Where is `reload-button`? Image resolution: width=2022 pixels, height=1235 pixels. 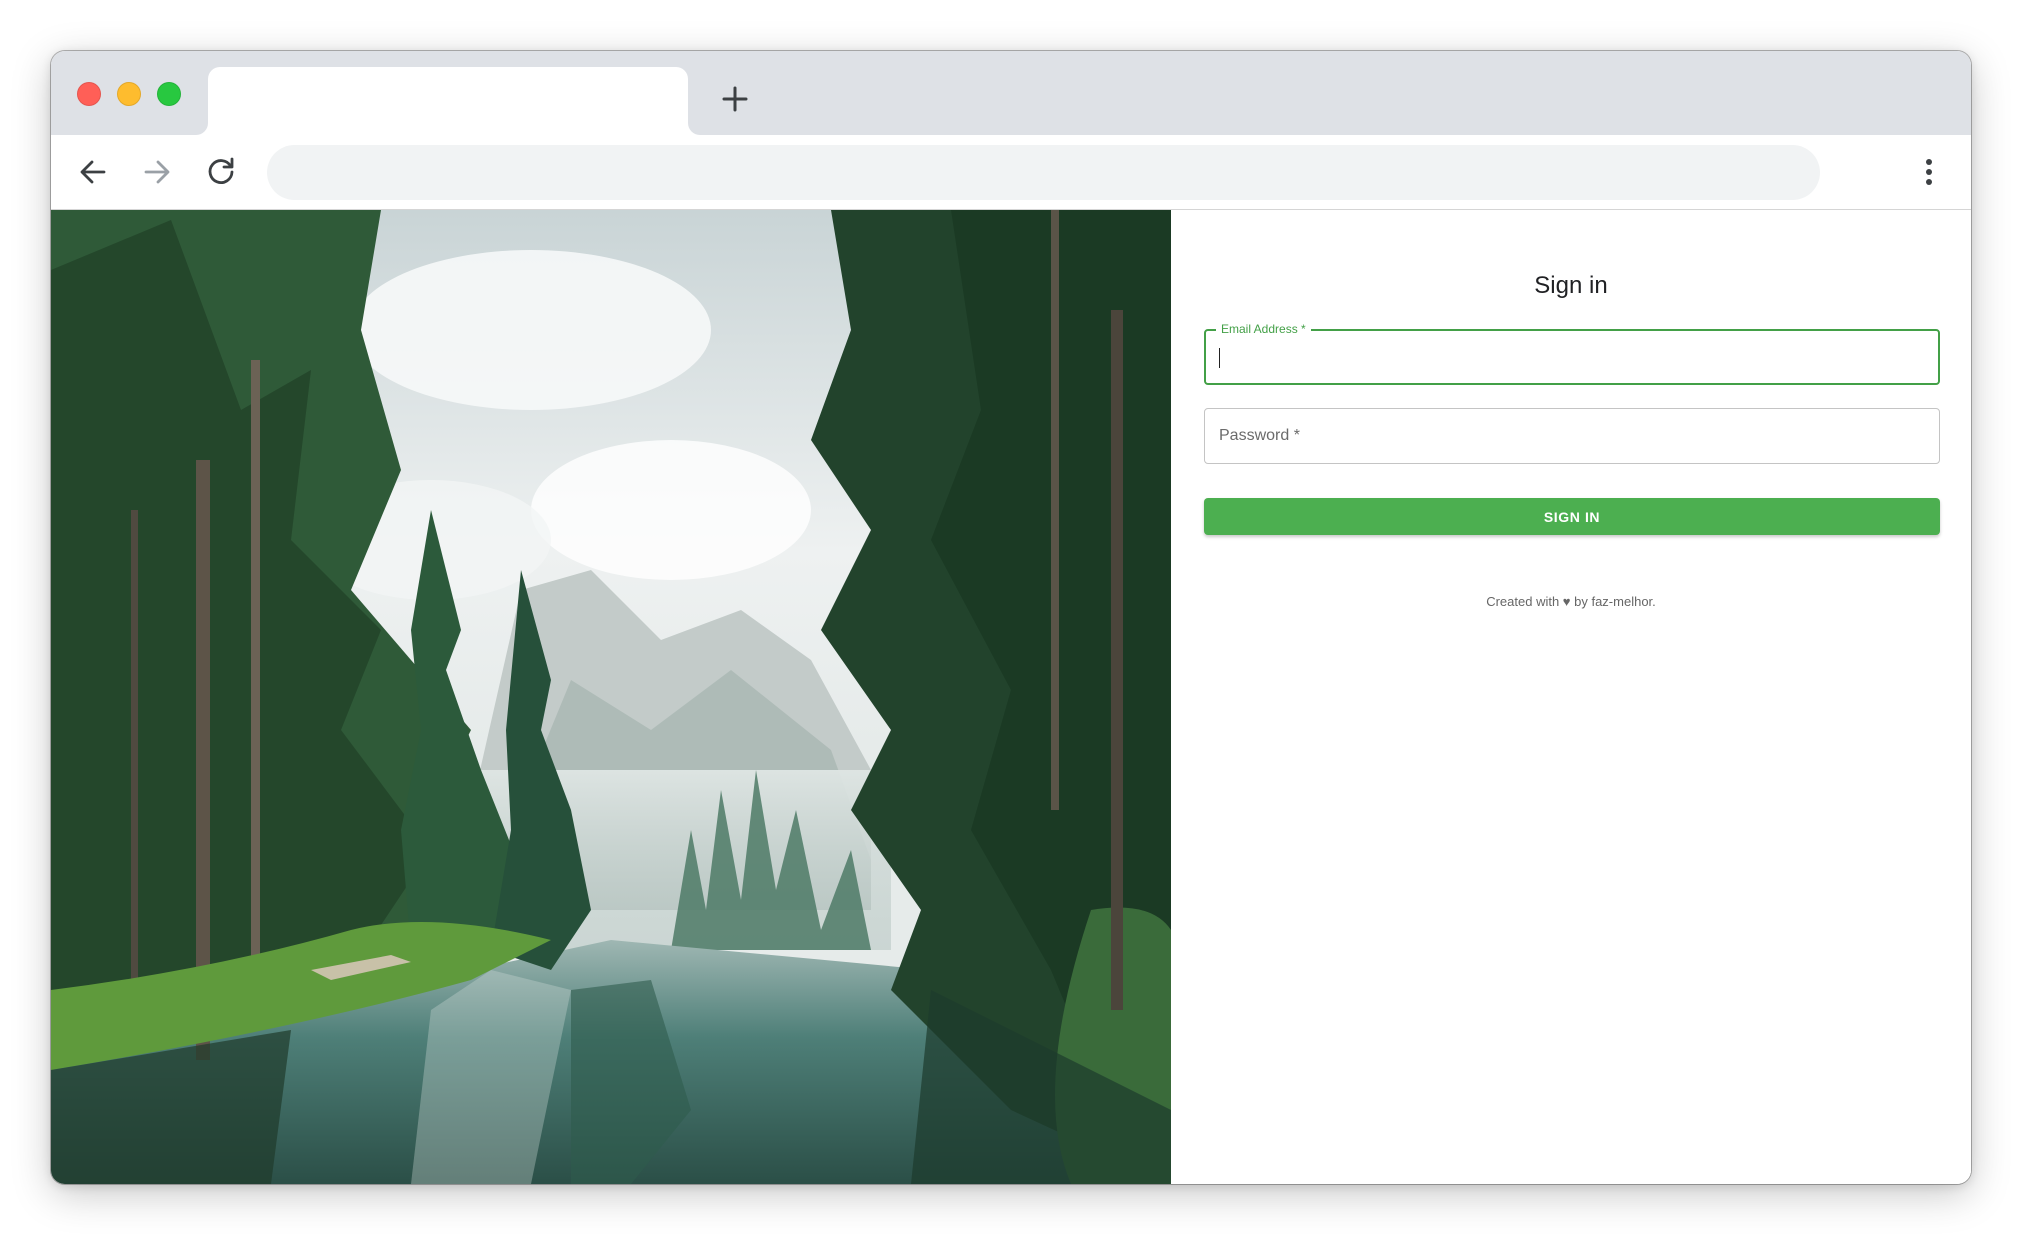 reload-button is located at coordinates (221, 172).